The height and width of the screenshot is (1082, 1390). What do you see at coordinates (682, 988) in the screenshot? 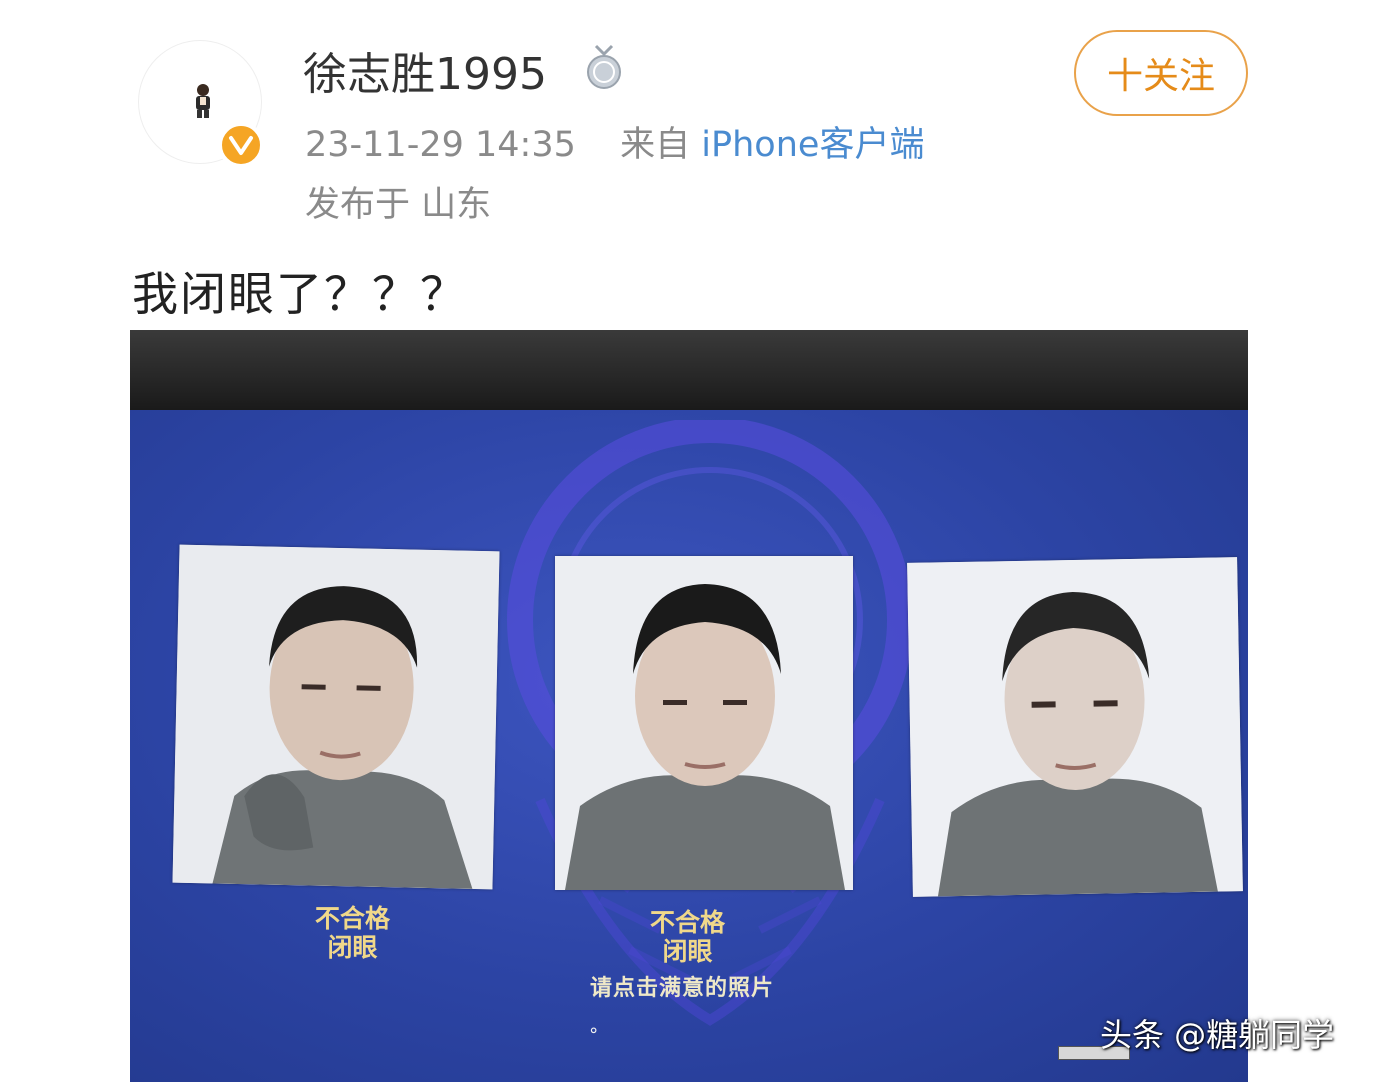
I see `select-photo-hint: 请点击满意的照片` at bounding box center [682, 988].